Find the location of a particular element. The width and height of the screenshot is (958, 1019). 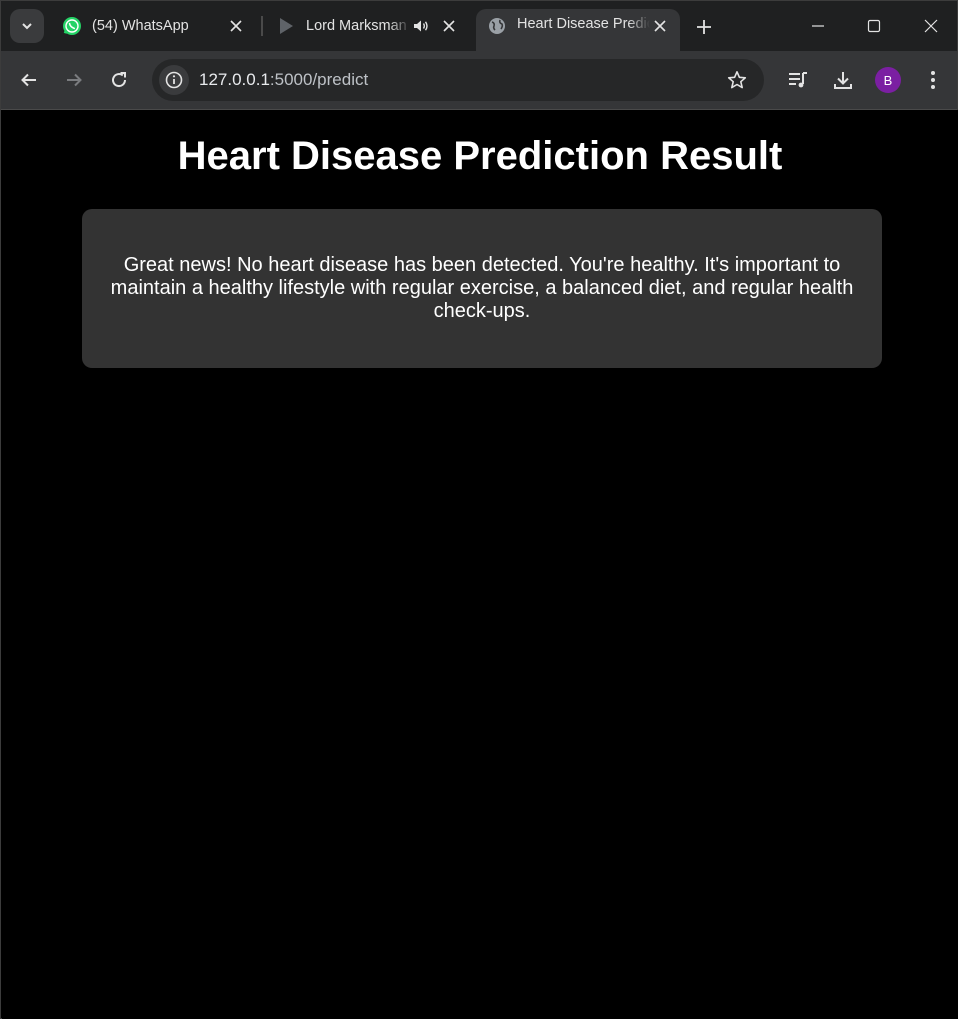

page-title: Heart Disease Prediction Result is located at coordinates (480, 156).